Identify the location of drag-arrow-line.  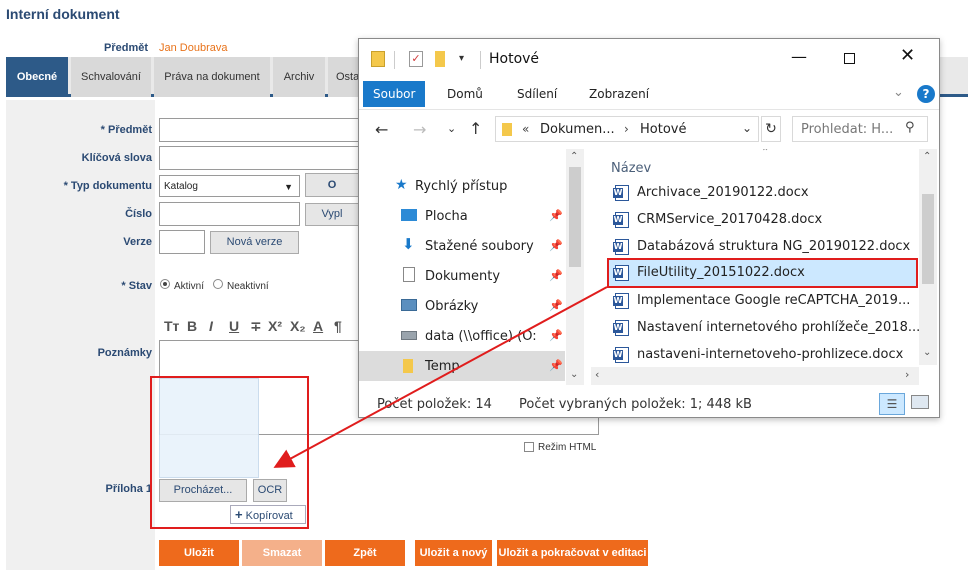
(440, 377).